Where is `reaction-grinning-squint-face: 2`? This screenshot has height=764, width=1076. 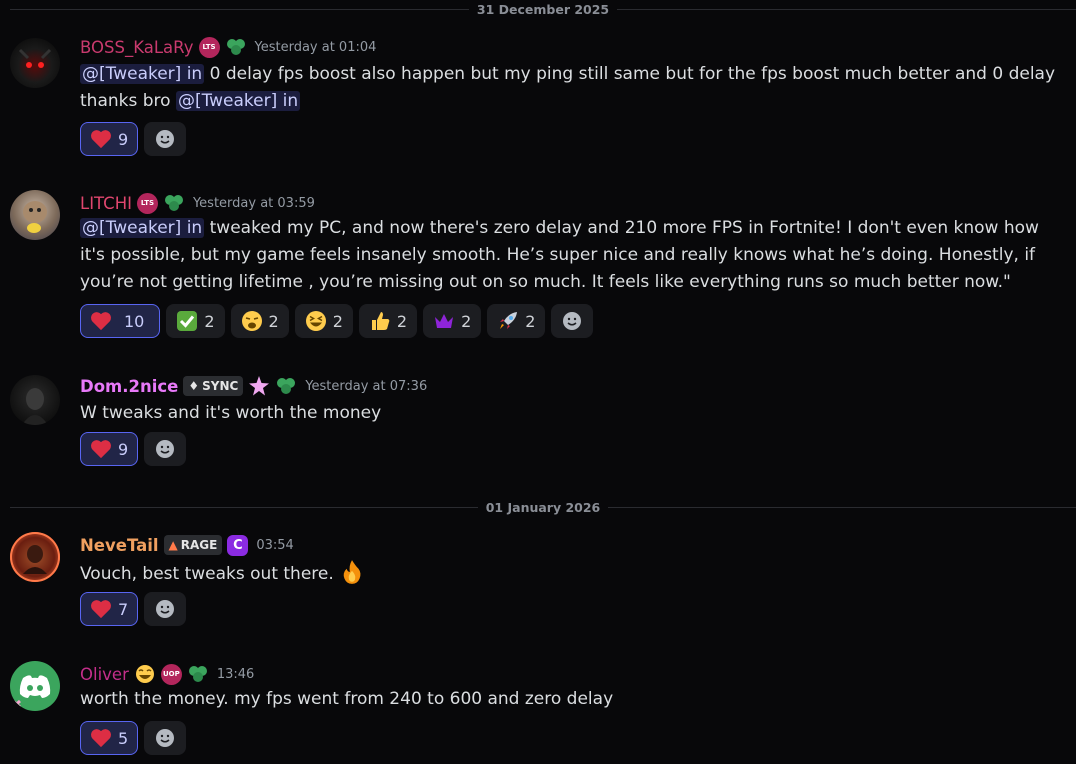 reaction-grinning-squint-face: 2 is located at coordinates (323, 321).